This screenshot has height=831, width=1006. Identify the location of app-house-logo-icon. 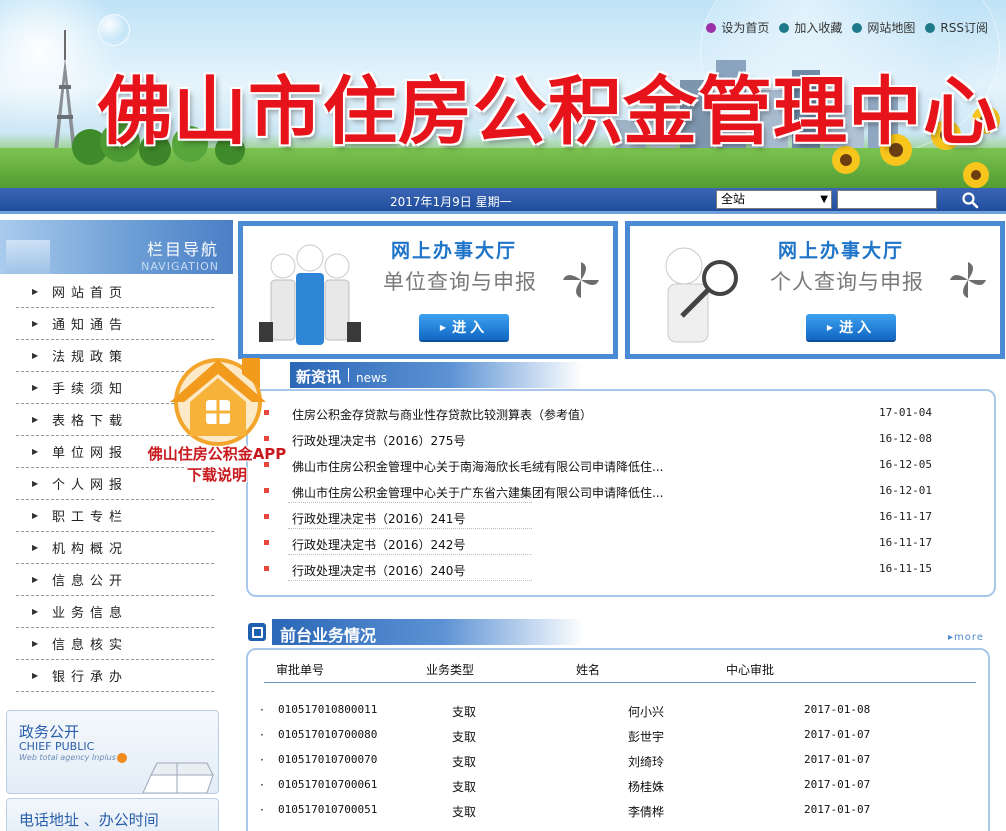
(218, 402).